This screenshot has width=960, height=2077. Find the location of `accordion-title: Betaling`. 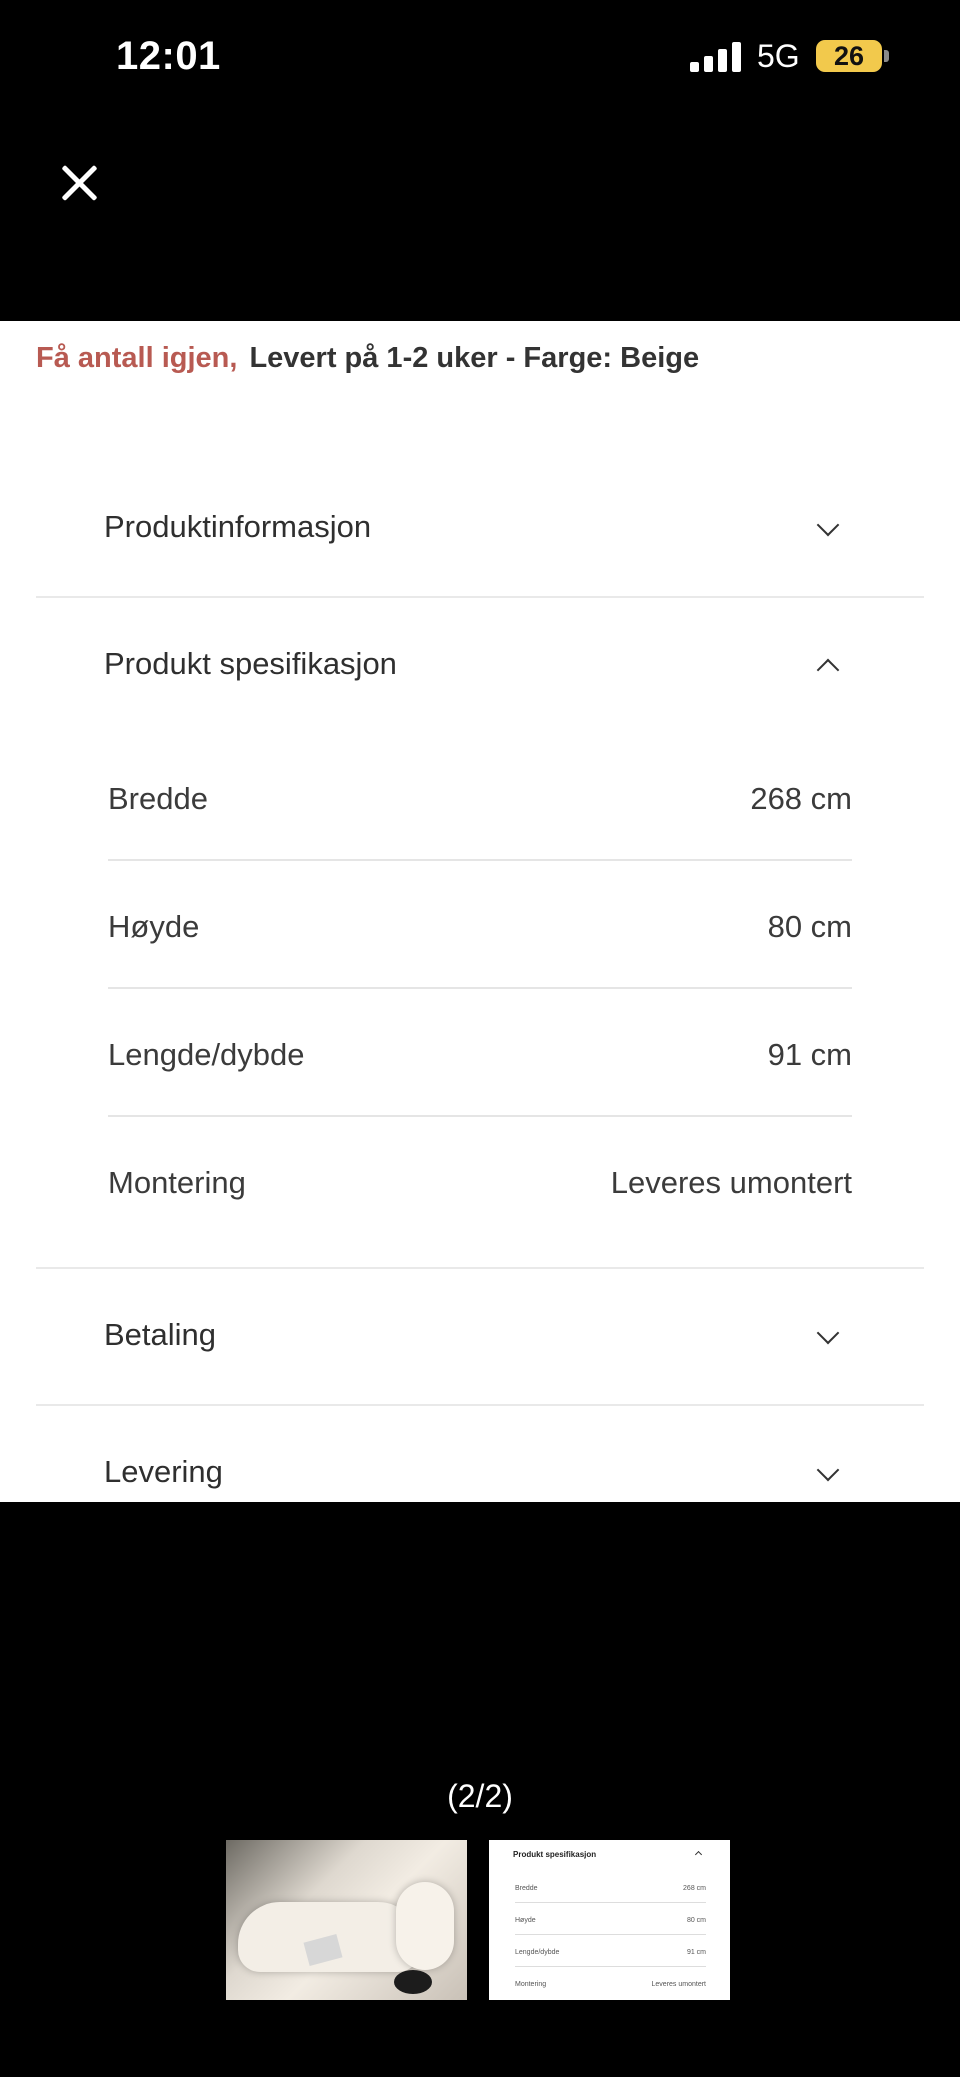

accordion-title: Betaling is located at coordinates (160, 1334).